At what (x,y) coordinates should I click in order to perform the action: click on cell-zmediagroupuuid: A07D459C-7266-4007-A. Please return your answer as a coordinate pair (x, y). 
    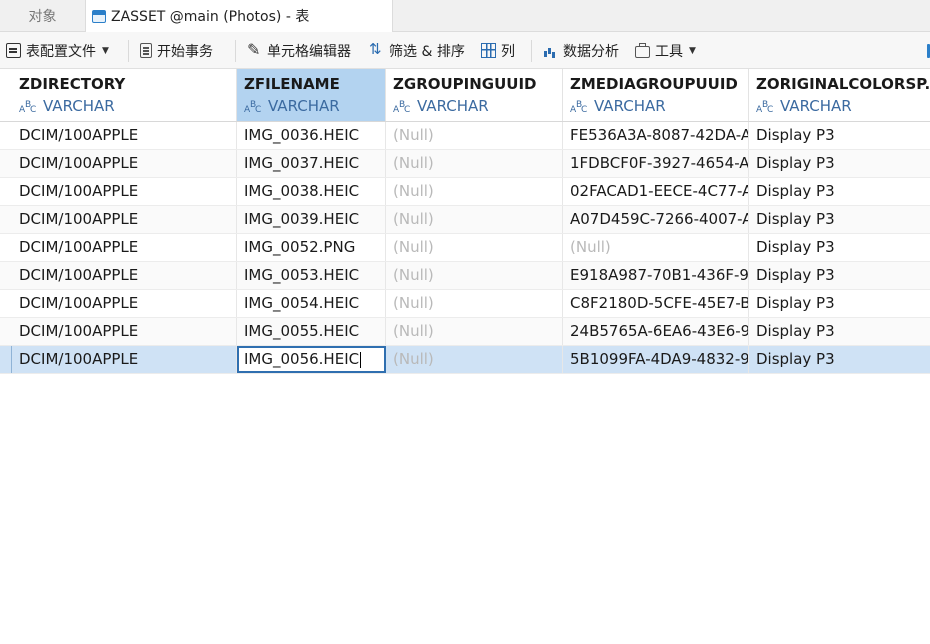
    Looking at the image, I should click on (656, 219).